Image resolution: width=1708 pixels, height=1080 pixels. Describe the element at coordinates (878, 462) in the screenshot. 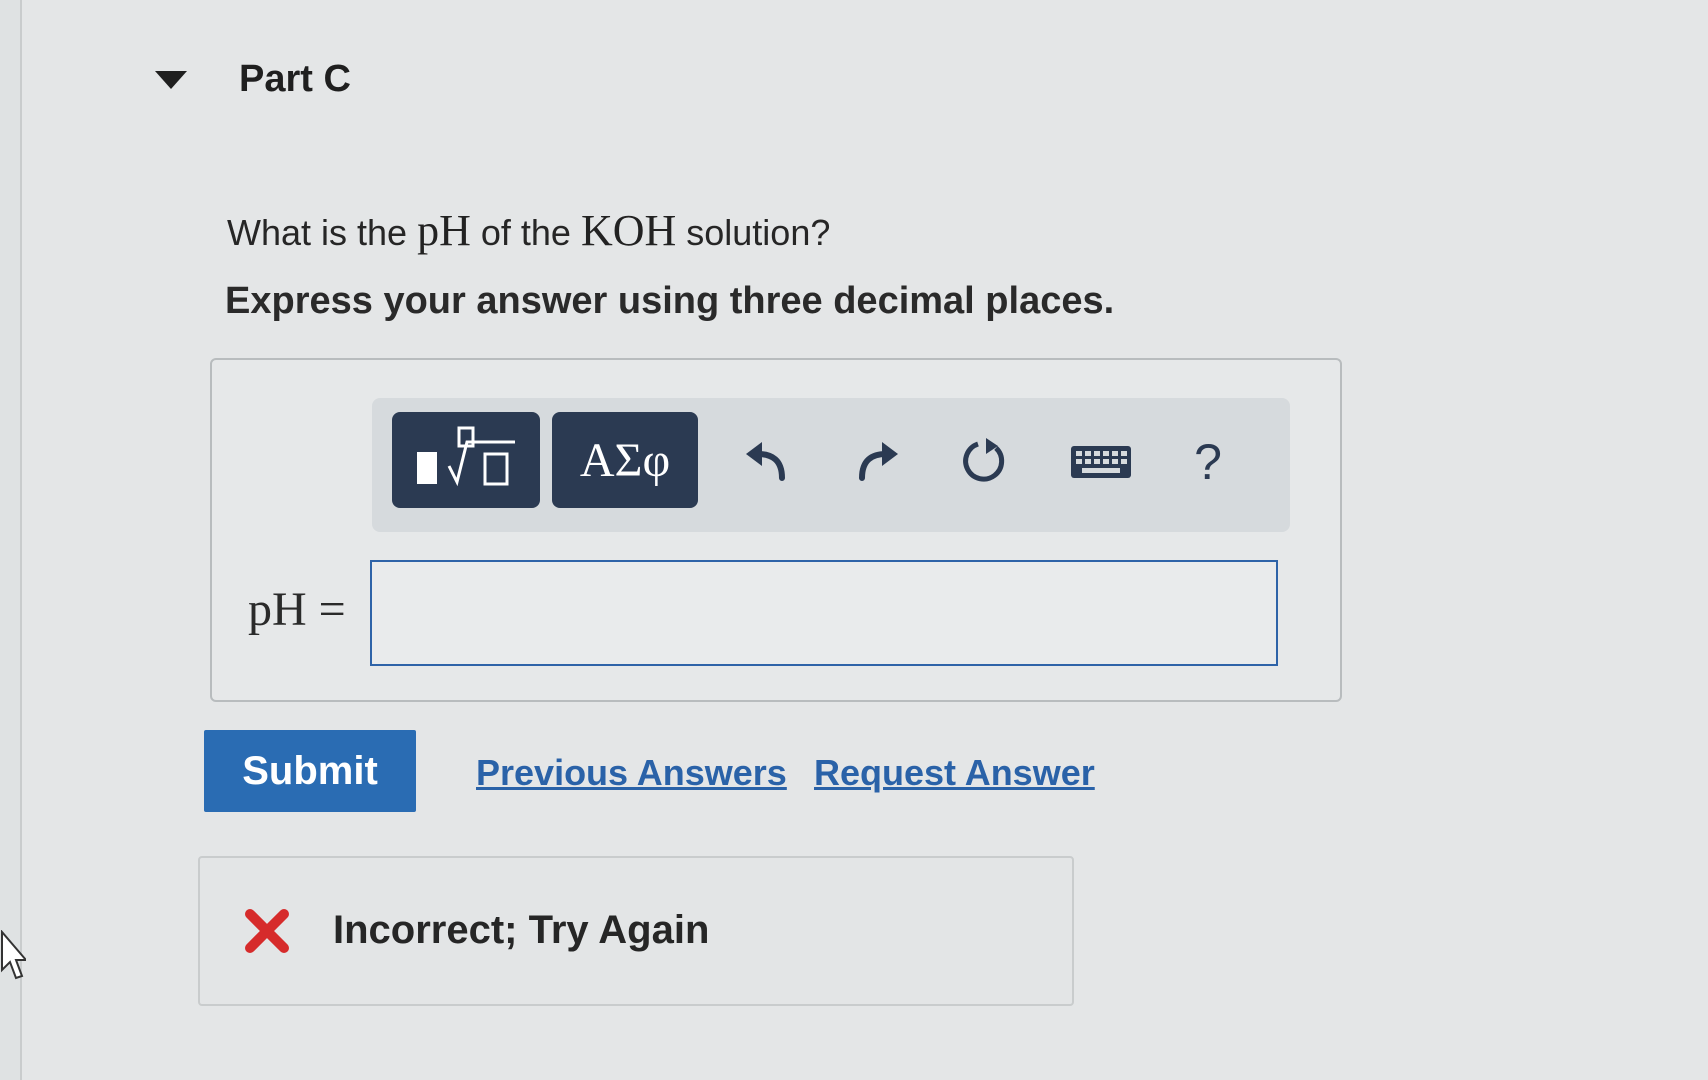

I see `redo-icon` at that location.